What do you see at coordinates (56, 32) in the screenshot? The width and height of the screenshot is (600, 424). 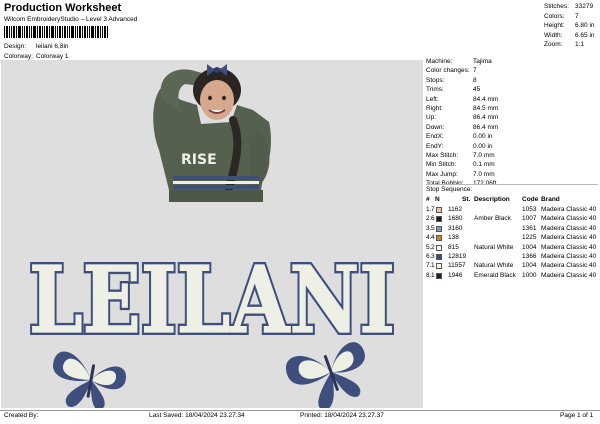 I see `barcode` at bounding box center [56, 32].